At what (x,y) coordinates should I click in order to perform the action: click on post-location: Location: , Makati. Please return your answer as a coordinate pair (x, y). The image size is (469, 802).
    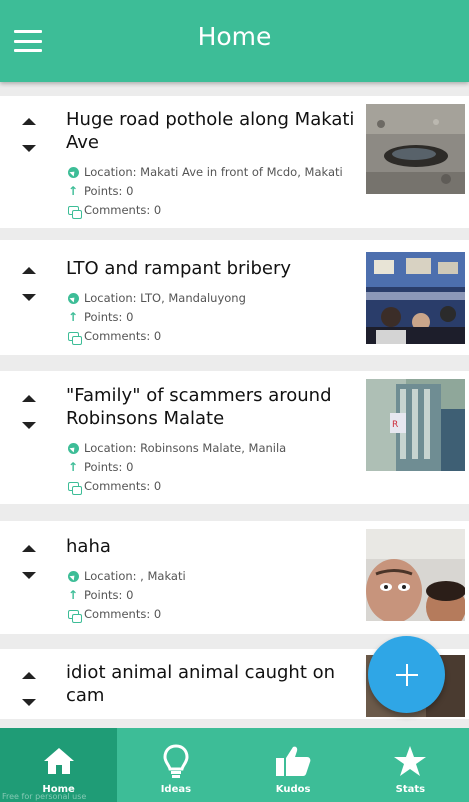
    Looking at the image, I should click on (126, 576).